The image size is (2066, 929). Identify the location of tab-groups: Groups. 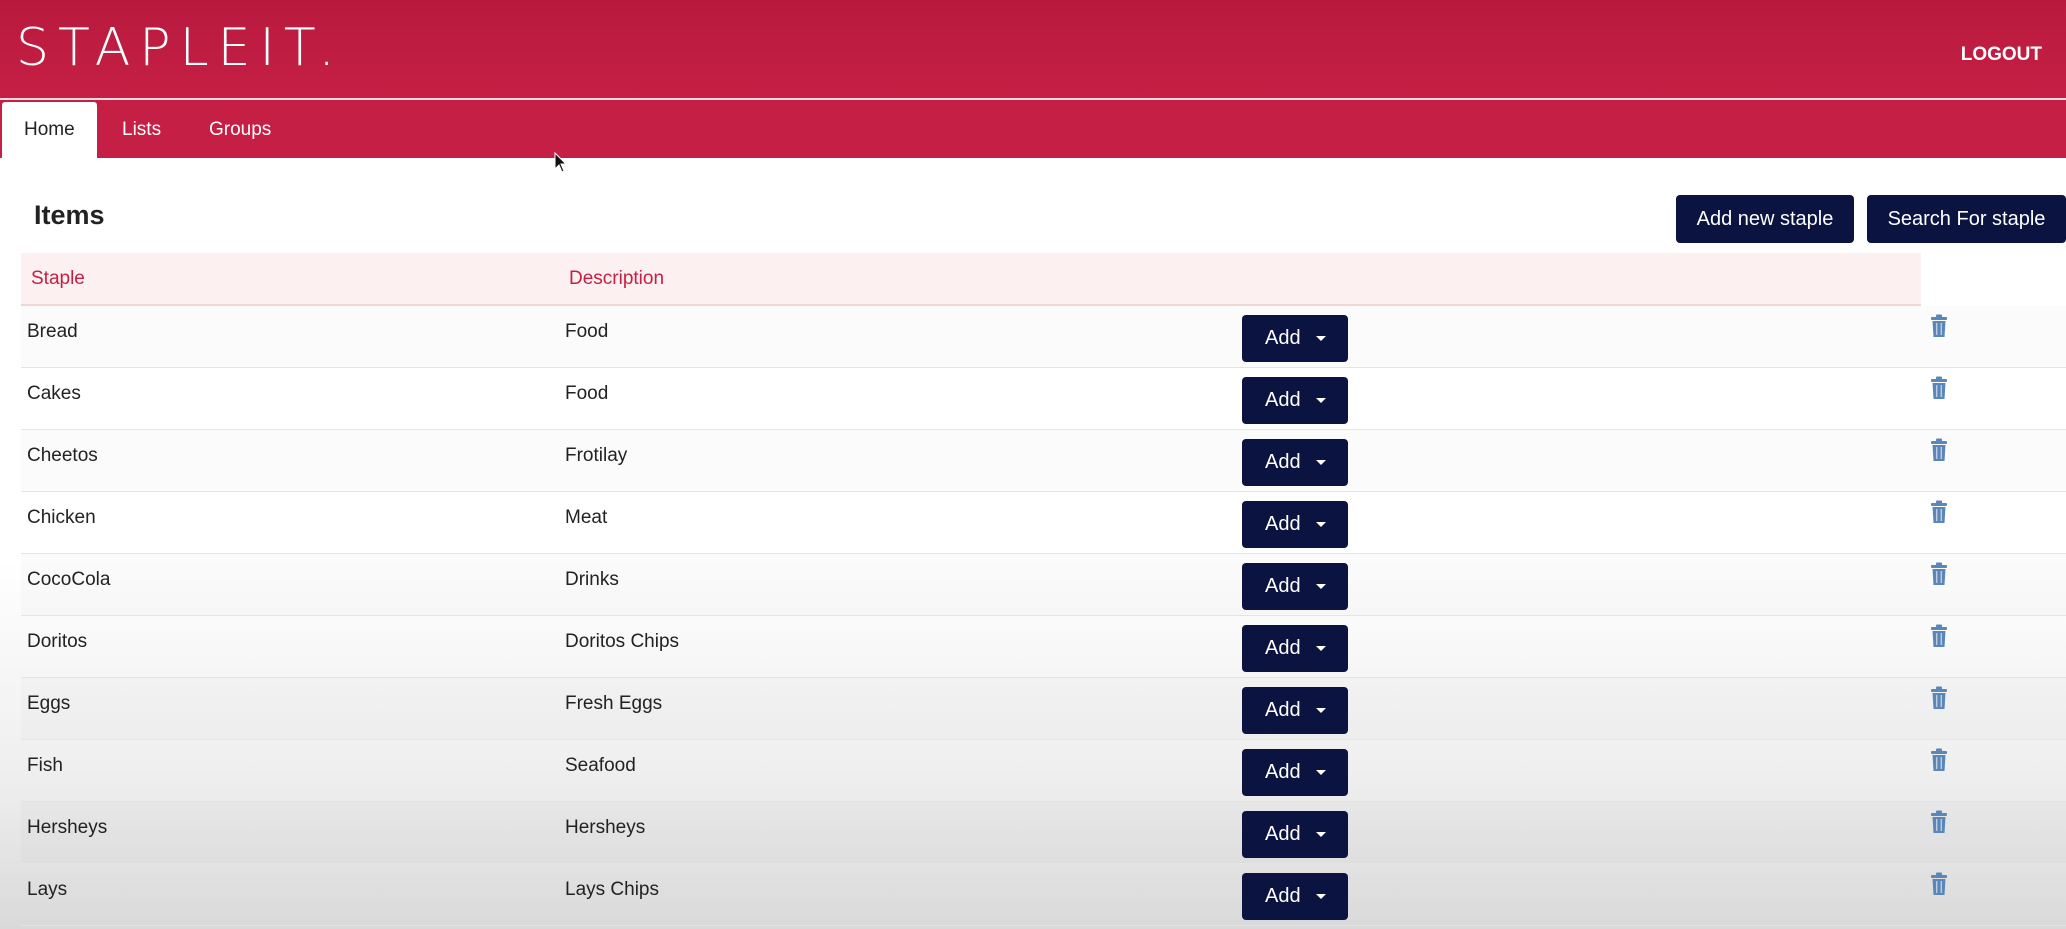
(240, 130).